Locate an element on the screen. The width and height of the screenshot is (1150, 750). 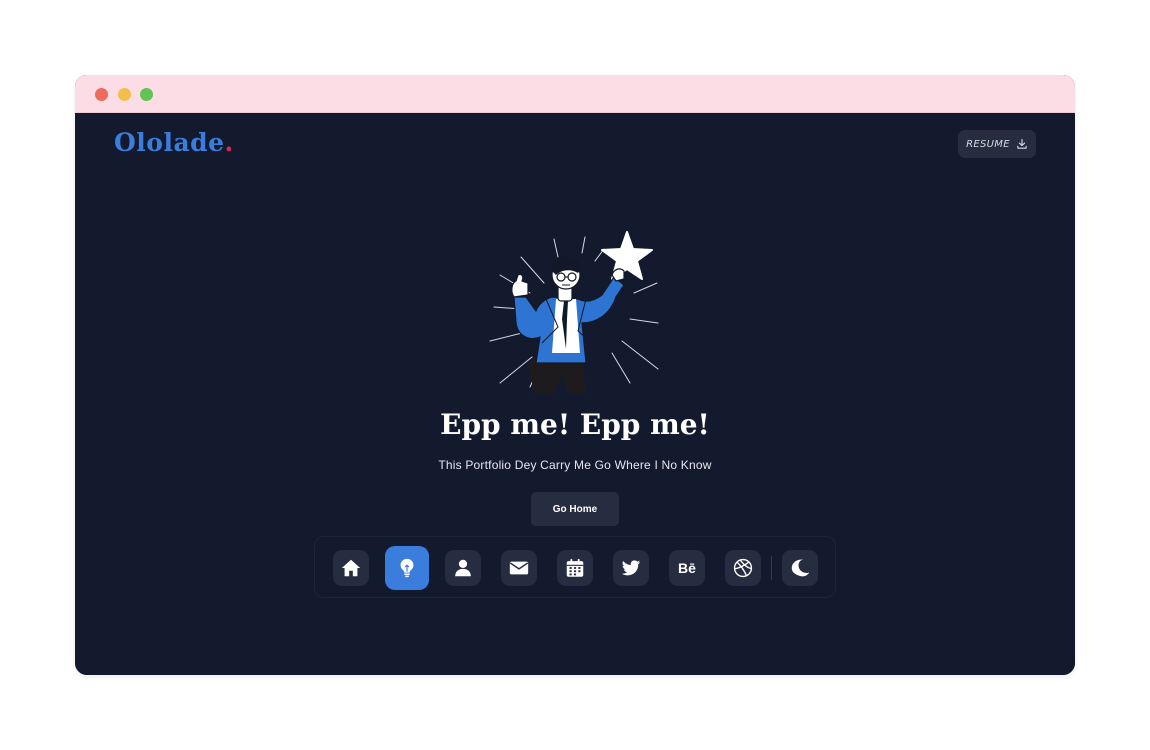
dock-theme-toggle-button is located at coordinates (800, 568).